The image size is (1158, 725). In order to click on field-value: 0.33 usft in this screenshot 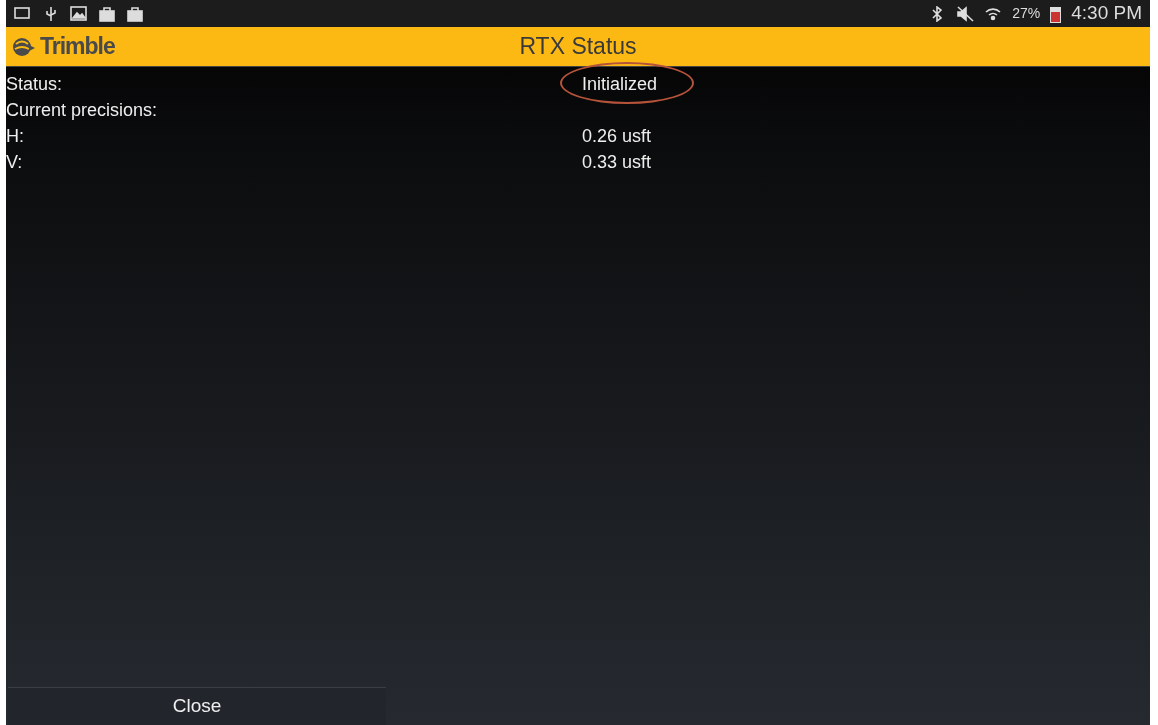, I will do `click(617, 162)`.